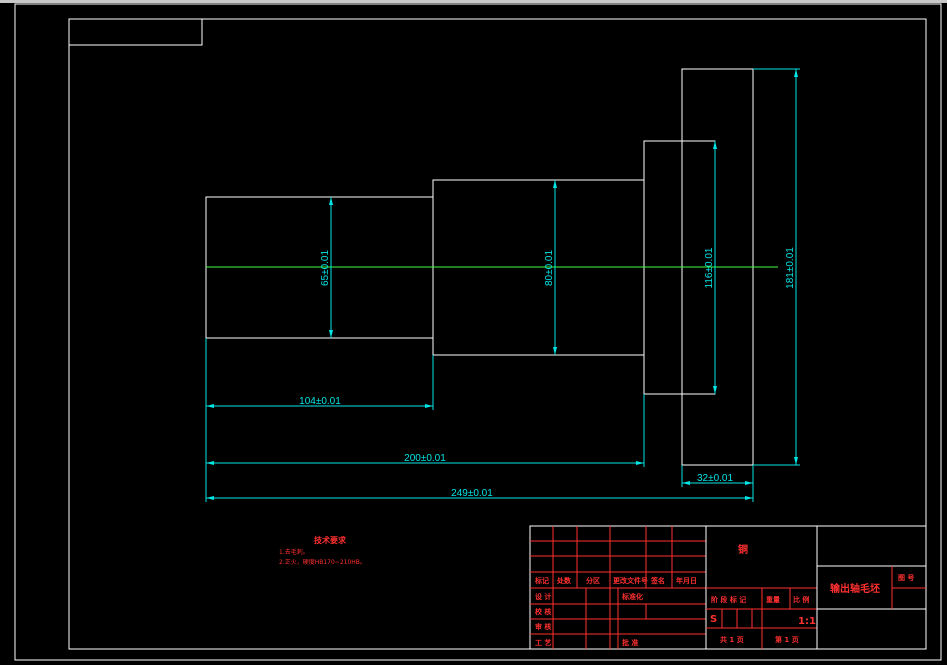  I want to click on arrow-65-top, so click(331, 201).